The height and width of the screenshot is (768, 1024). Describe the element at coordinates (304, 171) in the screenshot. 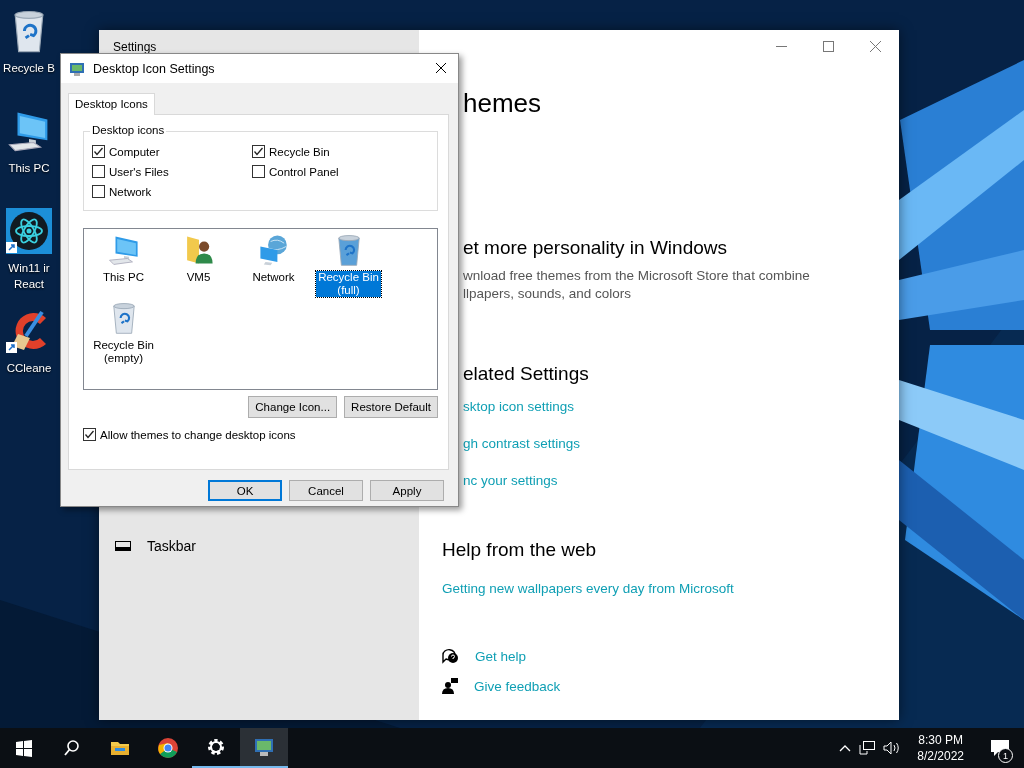

I see `checkbox-label: Control Panel` at that location.